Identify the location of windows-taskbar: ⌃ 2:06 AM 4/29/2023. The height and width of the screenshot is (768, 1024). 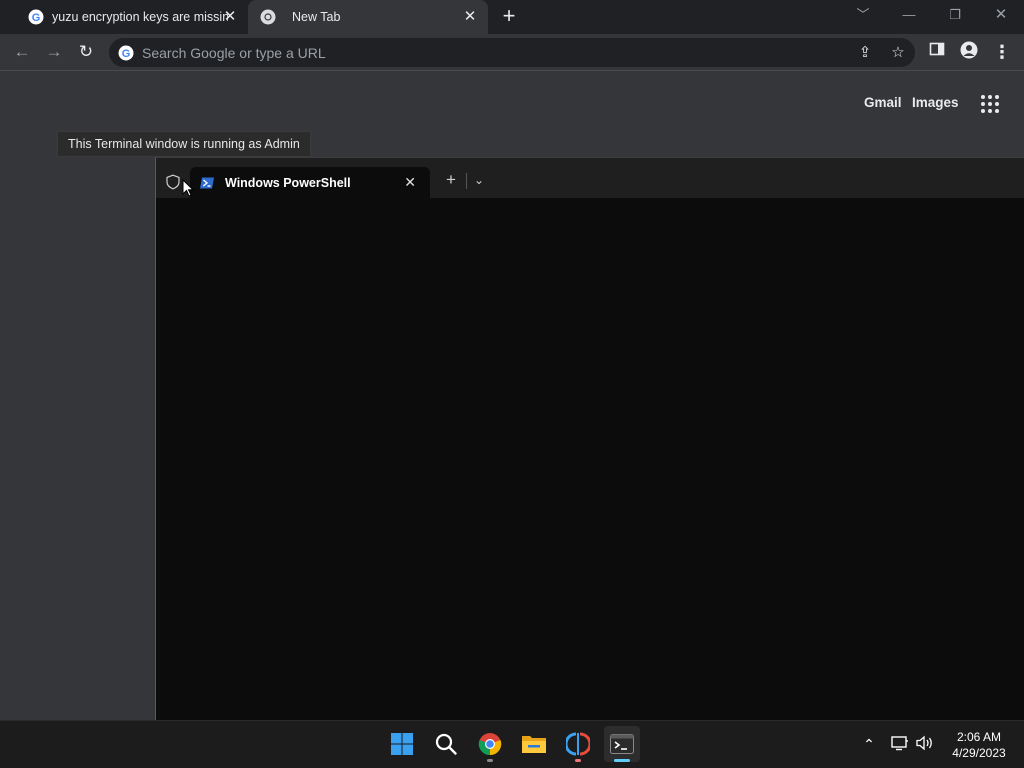
(512, 744).